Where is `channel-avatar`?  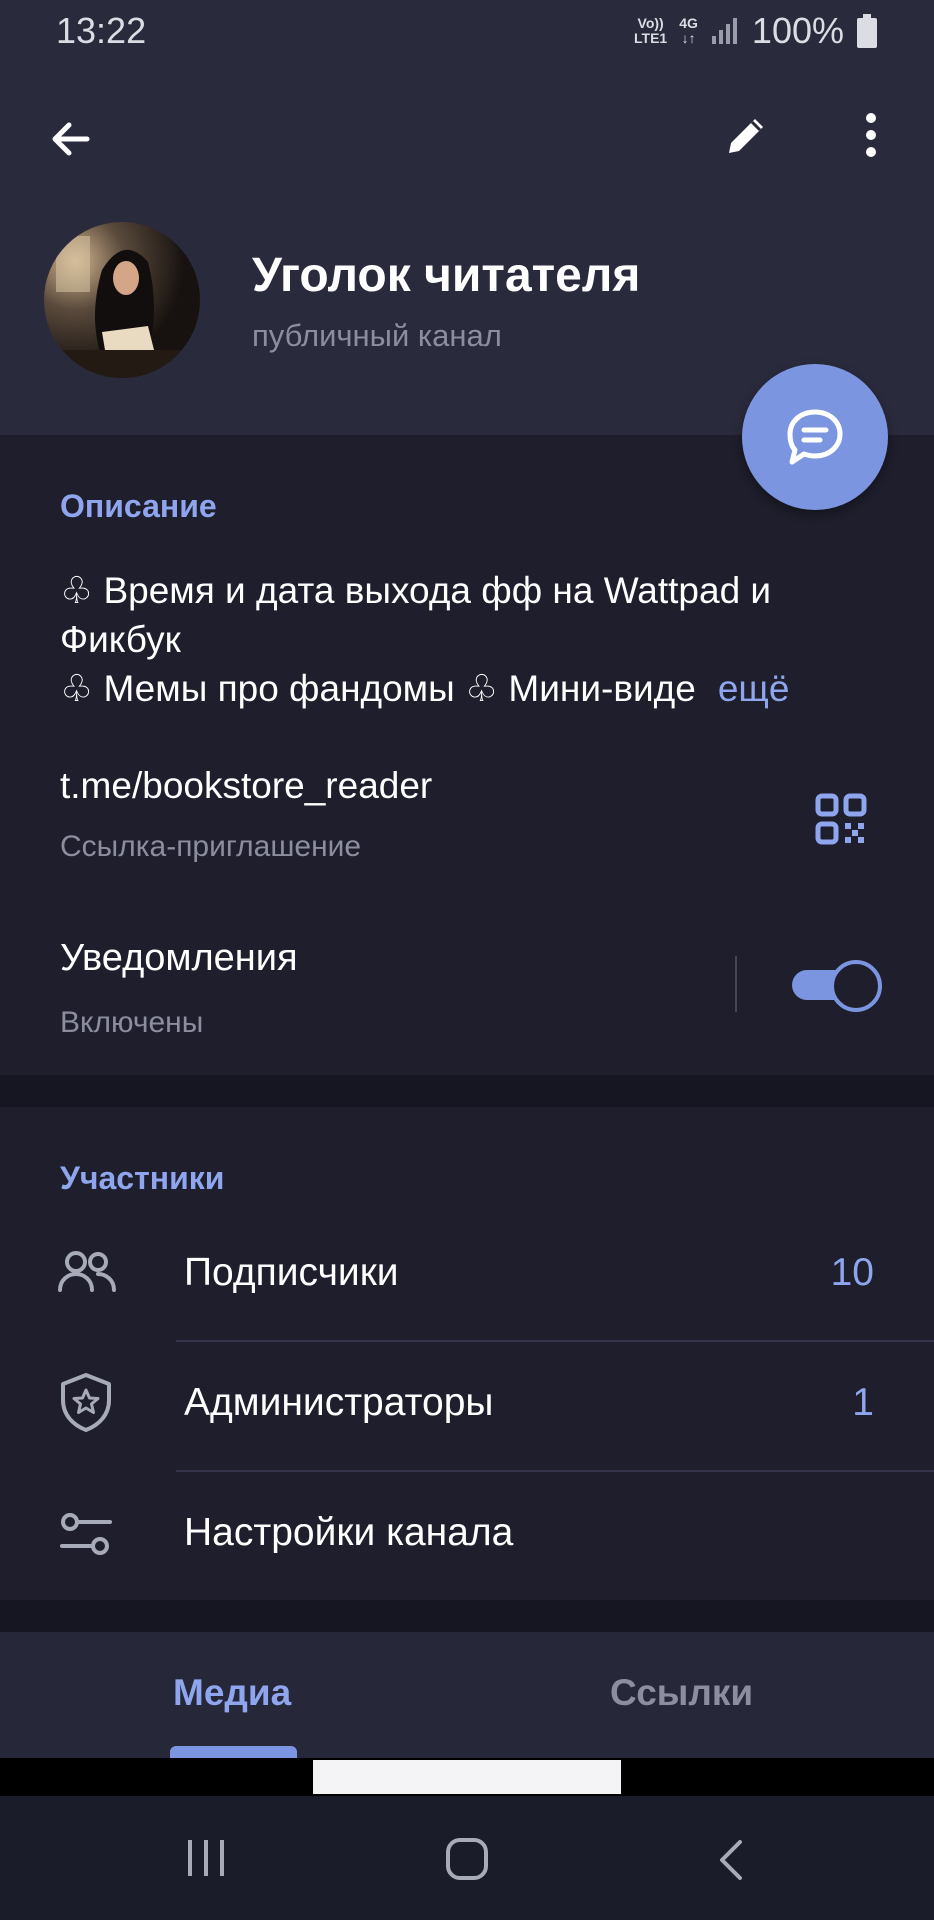 channel-avatar is located at coordinates (122, 300).